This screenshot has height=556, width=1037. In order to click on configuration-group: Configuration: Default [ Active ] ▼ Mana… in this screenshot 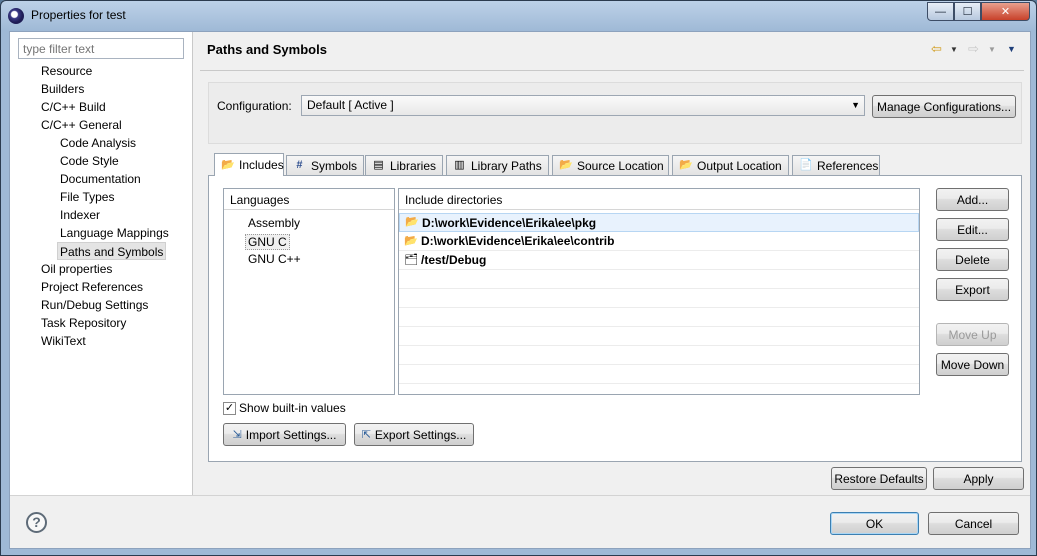, I will do `click(615, 113)`.